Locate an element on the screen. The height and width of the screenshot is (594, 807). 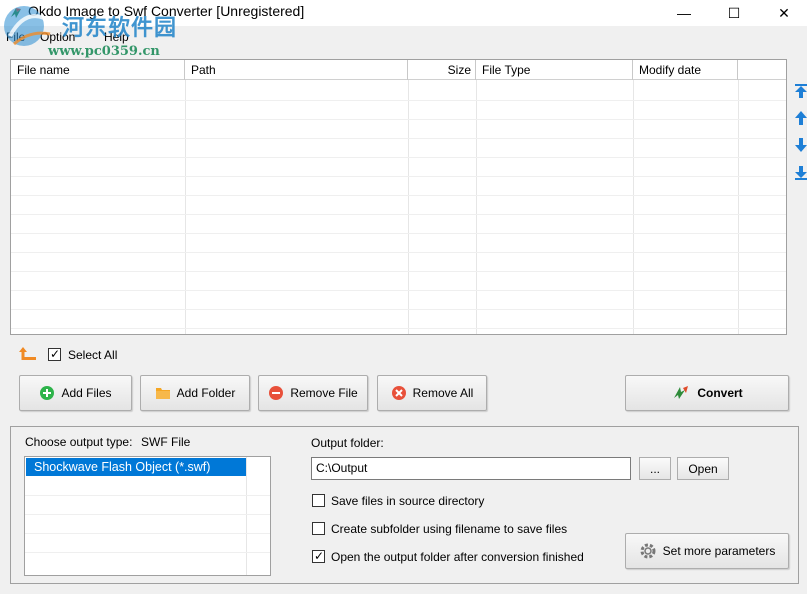
remove-file-label: Remove File is located at coordinates (324, 393).